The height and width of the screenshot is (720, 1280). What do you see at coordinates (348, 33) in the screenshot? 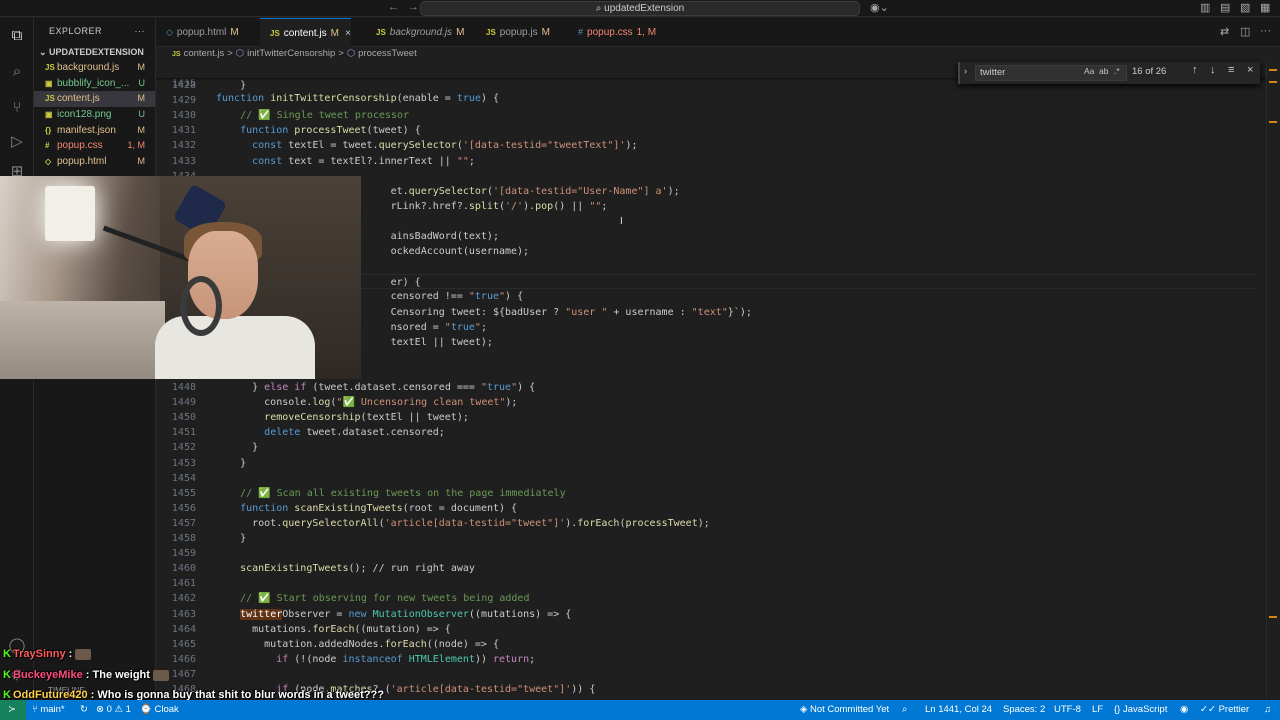
I see `close-tab-icon: ×` at bounding box center [348, 33].